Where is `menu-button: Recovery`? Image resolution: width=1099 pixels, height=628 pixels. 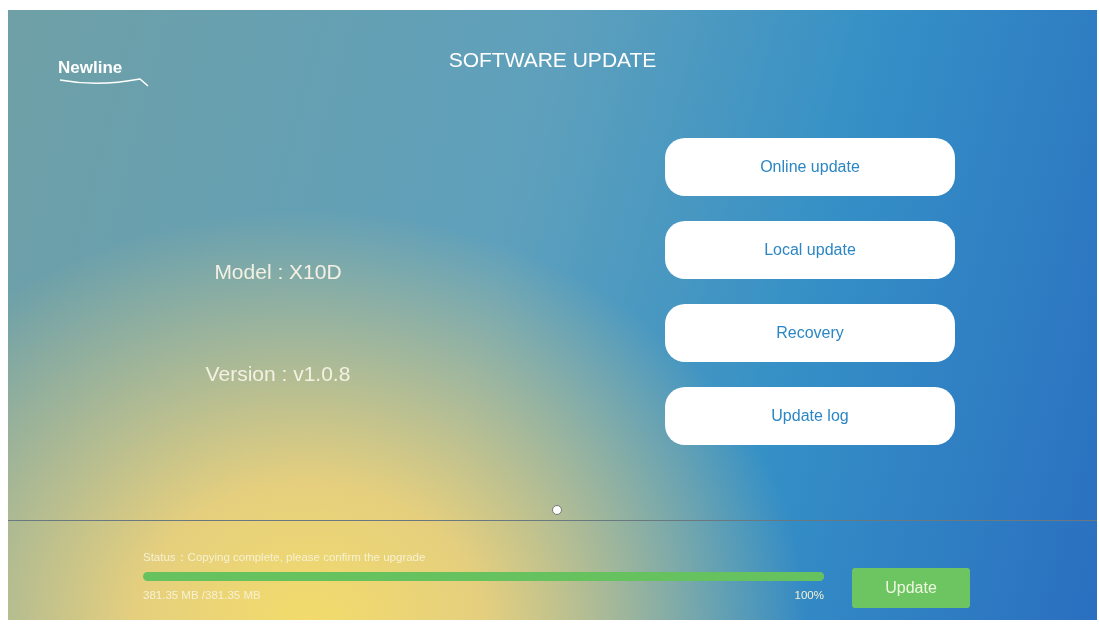 menu-button: Recovery is located at coordinates (810, 333).